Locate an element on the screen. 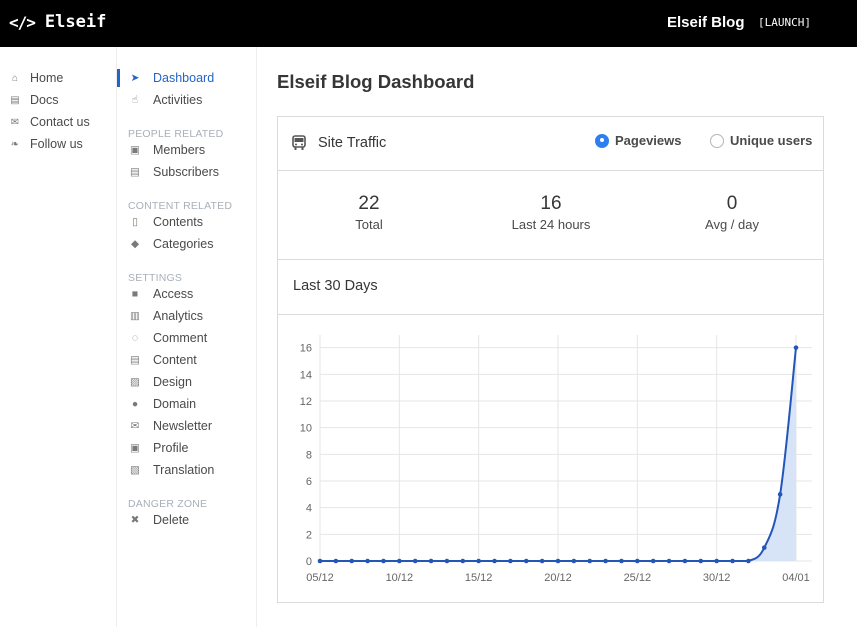  nav-item-label: Home is located at coordinates (46, 78).